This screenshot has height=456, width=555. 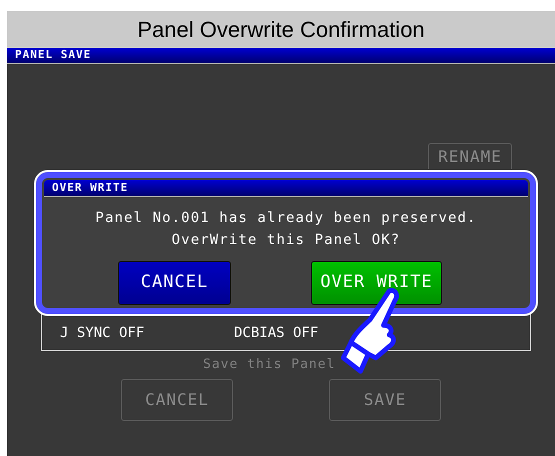 What do you see at coordinates (276, 333) in the screenshot?
I see `setting-text: DCBIAS OFF` at bounding box center [276, 333].